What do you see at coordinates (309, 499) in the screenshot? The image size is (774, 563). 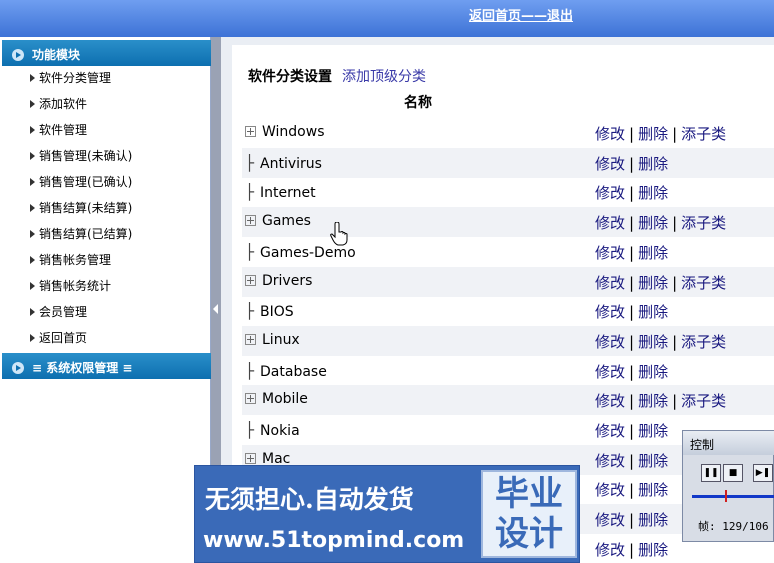 I see `watermark-slogan: 无须担心.自动发货` at bounding box center [309, 499].